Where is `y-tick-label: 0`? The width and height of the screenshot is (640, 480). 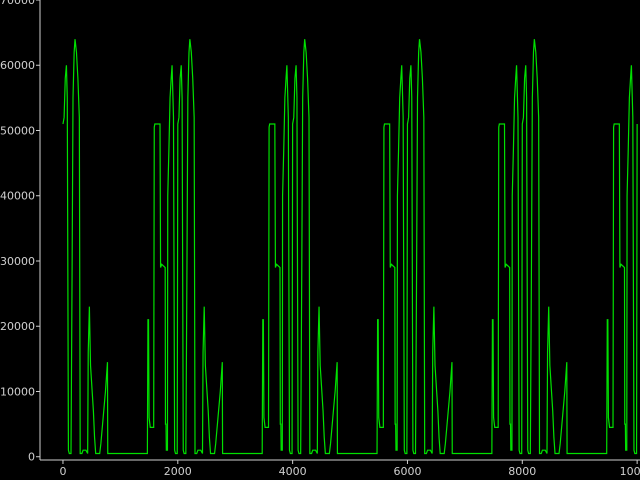
y-tick-label: 0 is located at coordinates (31, 457).